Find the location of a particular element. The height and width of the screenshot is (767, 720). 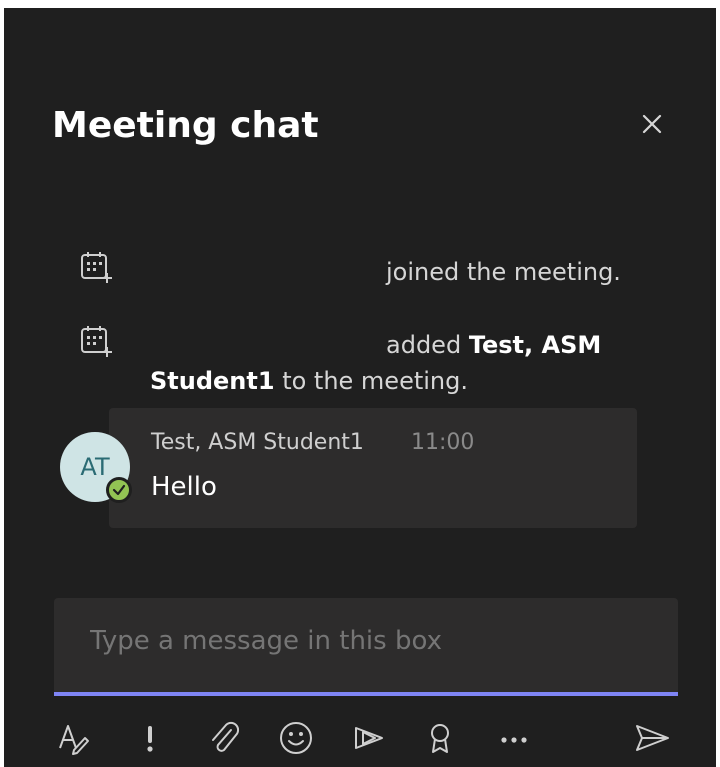

send-icon is located at coordinates (652, 738).